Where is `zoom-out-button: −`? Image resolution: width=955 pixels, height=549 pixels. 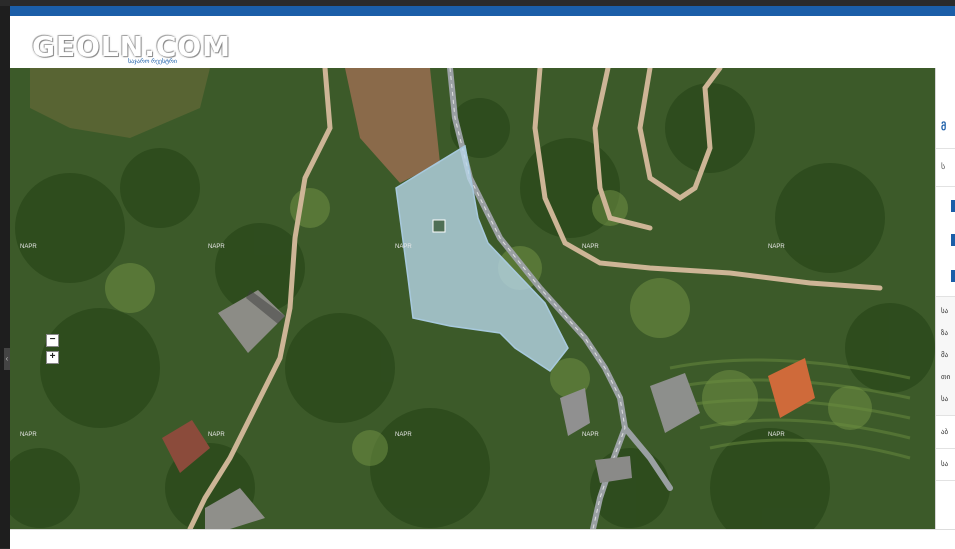 zoom-out-button: − is located at coordinates (52, 340).